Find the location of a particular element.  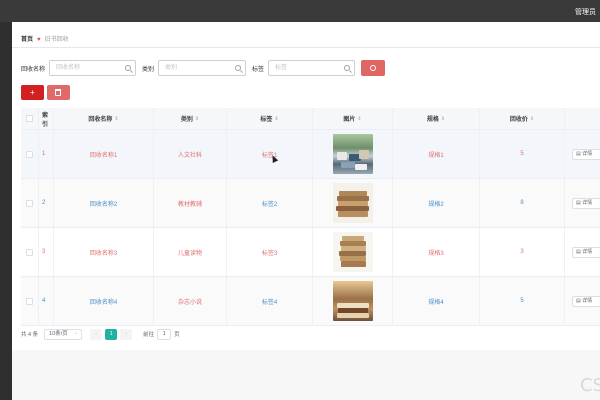

row-spec: 规格1 is located at coordinates (436, 155).